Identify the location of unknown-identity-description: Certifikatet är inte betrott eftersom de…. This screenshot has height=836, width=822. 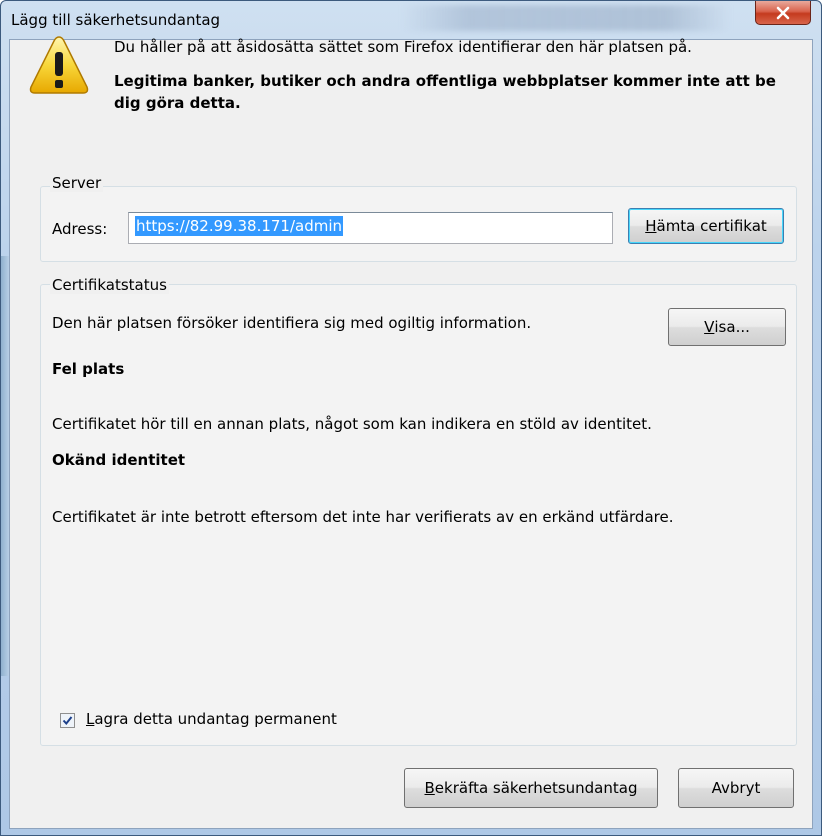
(363, 517).